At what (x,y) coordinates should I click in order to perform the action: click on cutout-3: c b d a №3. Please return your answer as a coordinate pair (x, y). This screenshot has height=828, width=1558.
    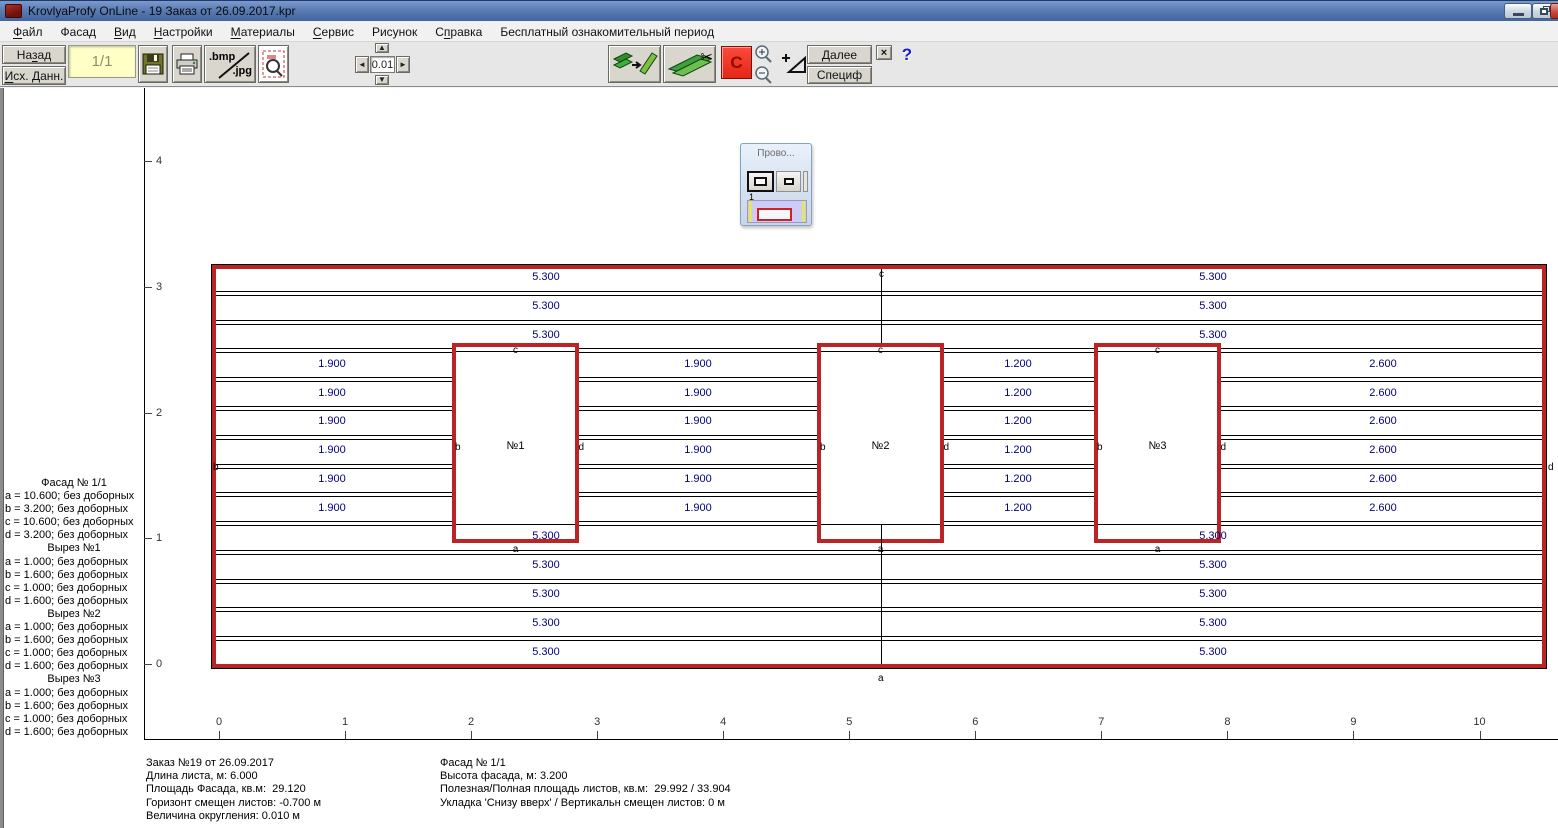
    Looking at the image, I should click on (1160, 449).